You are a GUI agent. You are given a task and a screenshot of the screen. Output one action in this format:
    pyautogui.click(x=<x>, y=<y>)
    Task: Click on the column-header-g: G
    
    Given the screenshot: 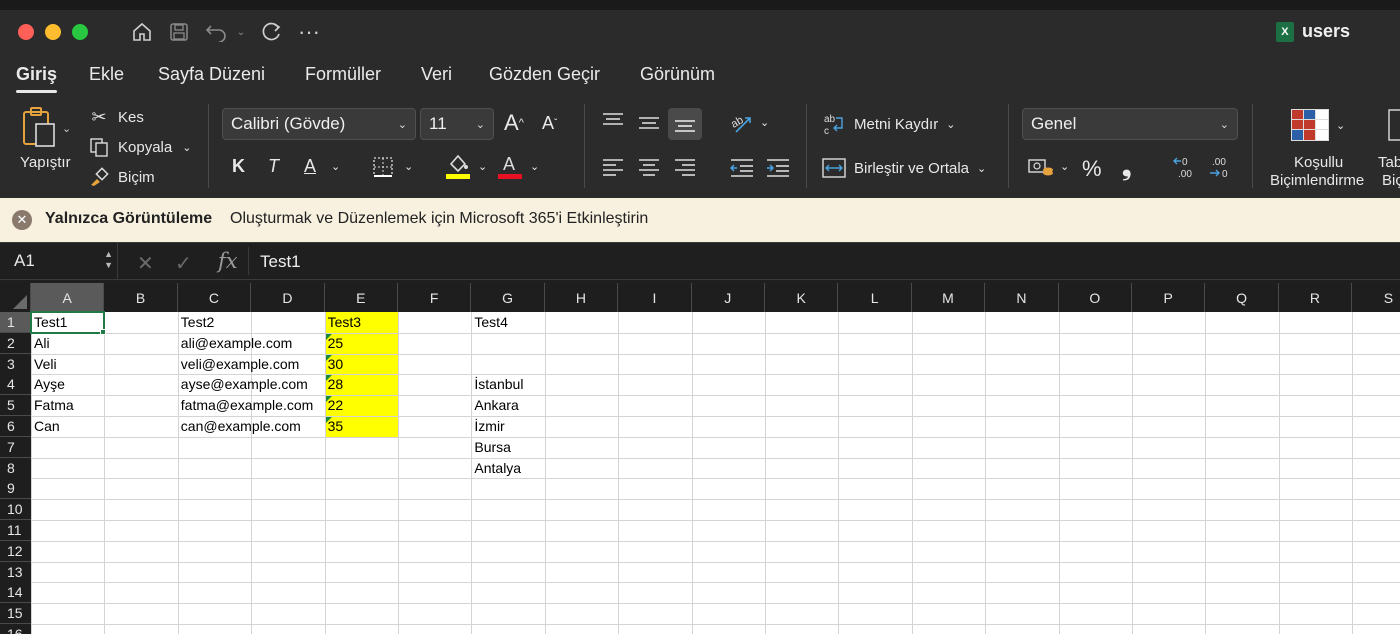 What is the action you would take?
    pyautogui.click(x=508, y=297)
    